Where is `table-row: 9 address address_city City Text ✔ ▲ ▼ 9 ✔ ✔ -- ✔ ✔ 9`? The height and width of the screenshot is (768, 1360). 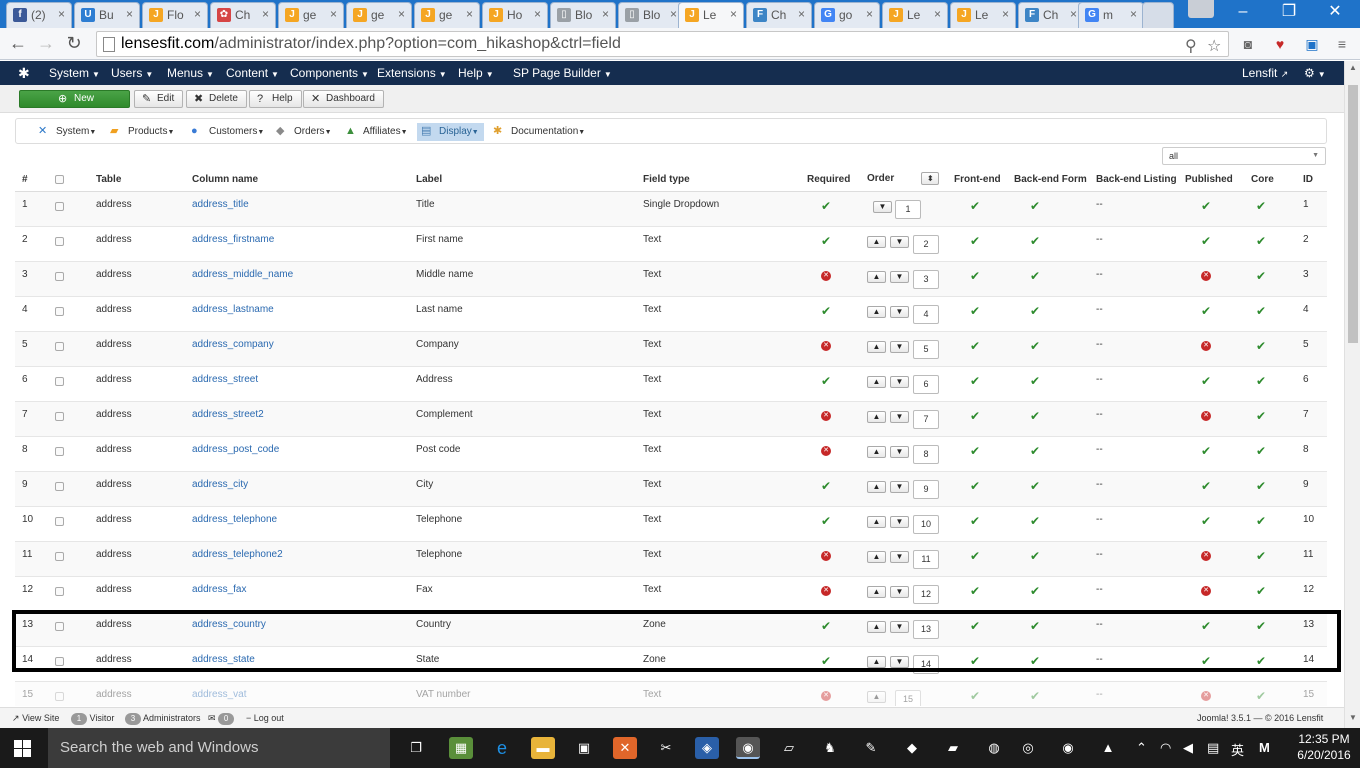 table-row: 9 address address_city City Text ✔ ▲ ▼ 9 ✔ ✔ -- ✔ ✔ 9 is located at coordinates (671, 489).